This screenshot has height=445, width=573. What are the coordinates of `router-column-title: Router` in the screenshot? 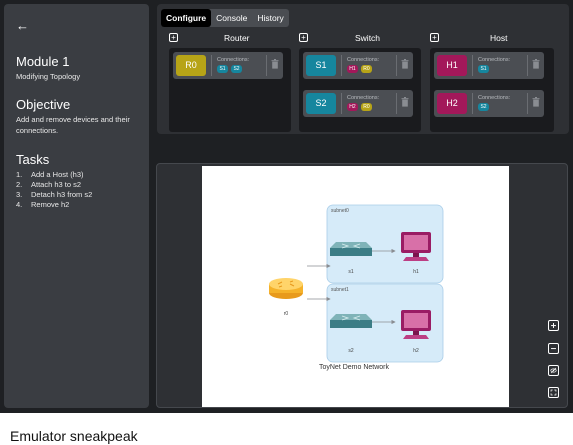 It's located at (237, 38).